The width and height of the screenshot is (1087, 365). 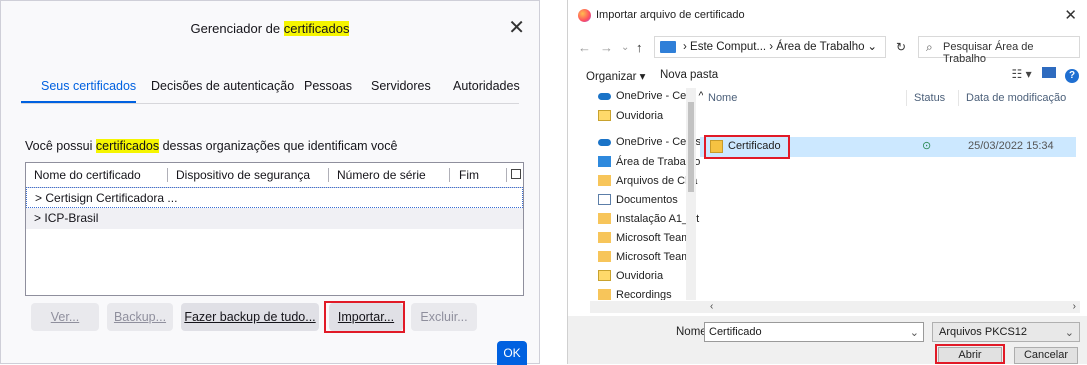 What do you see at coordinates (835, 307) in the screenshot?
I see `horizontal-scrollbar: ‹ ›` at bounding box center [835, 307].